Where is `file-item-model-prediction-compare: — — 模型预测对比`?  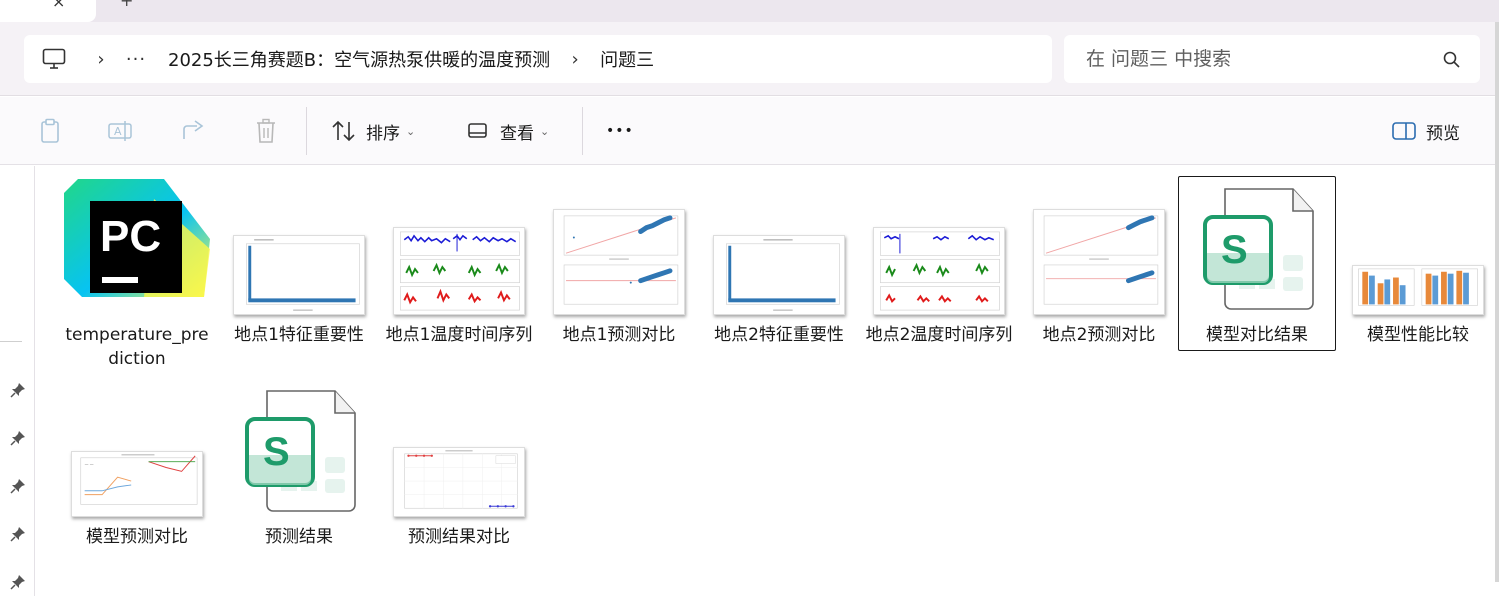
file-item-model-prediction-compare: — — 模型预测对比 is located at coordinates (137, 465).